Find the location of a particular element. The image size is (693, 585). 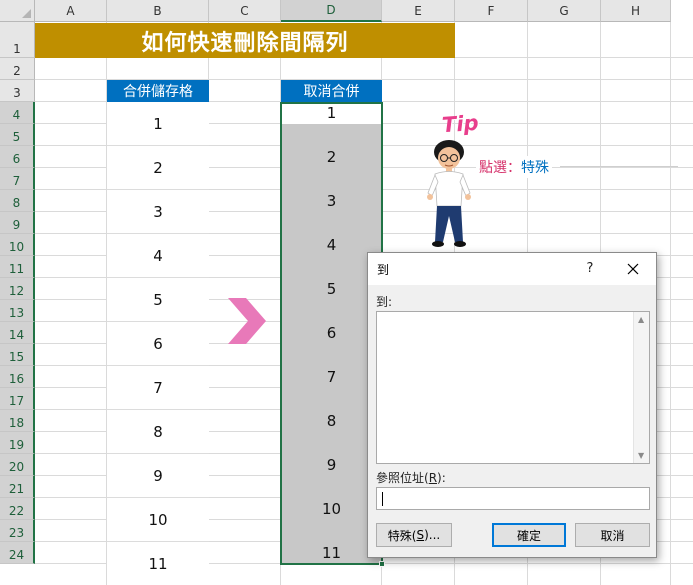

reference-label-pre: 參照位址( is located at coordinates (402, 478).